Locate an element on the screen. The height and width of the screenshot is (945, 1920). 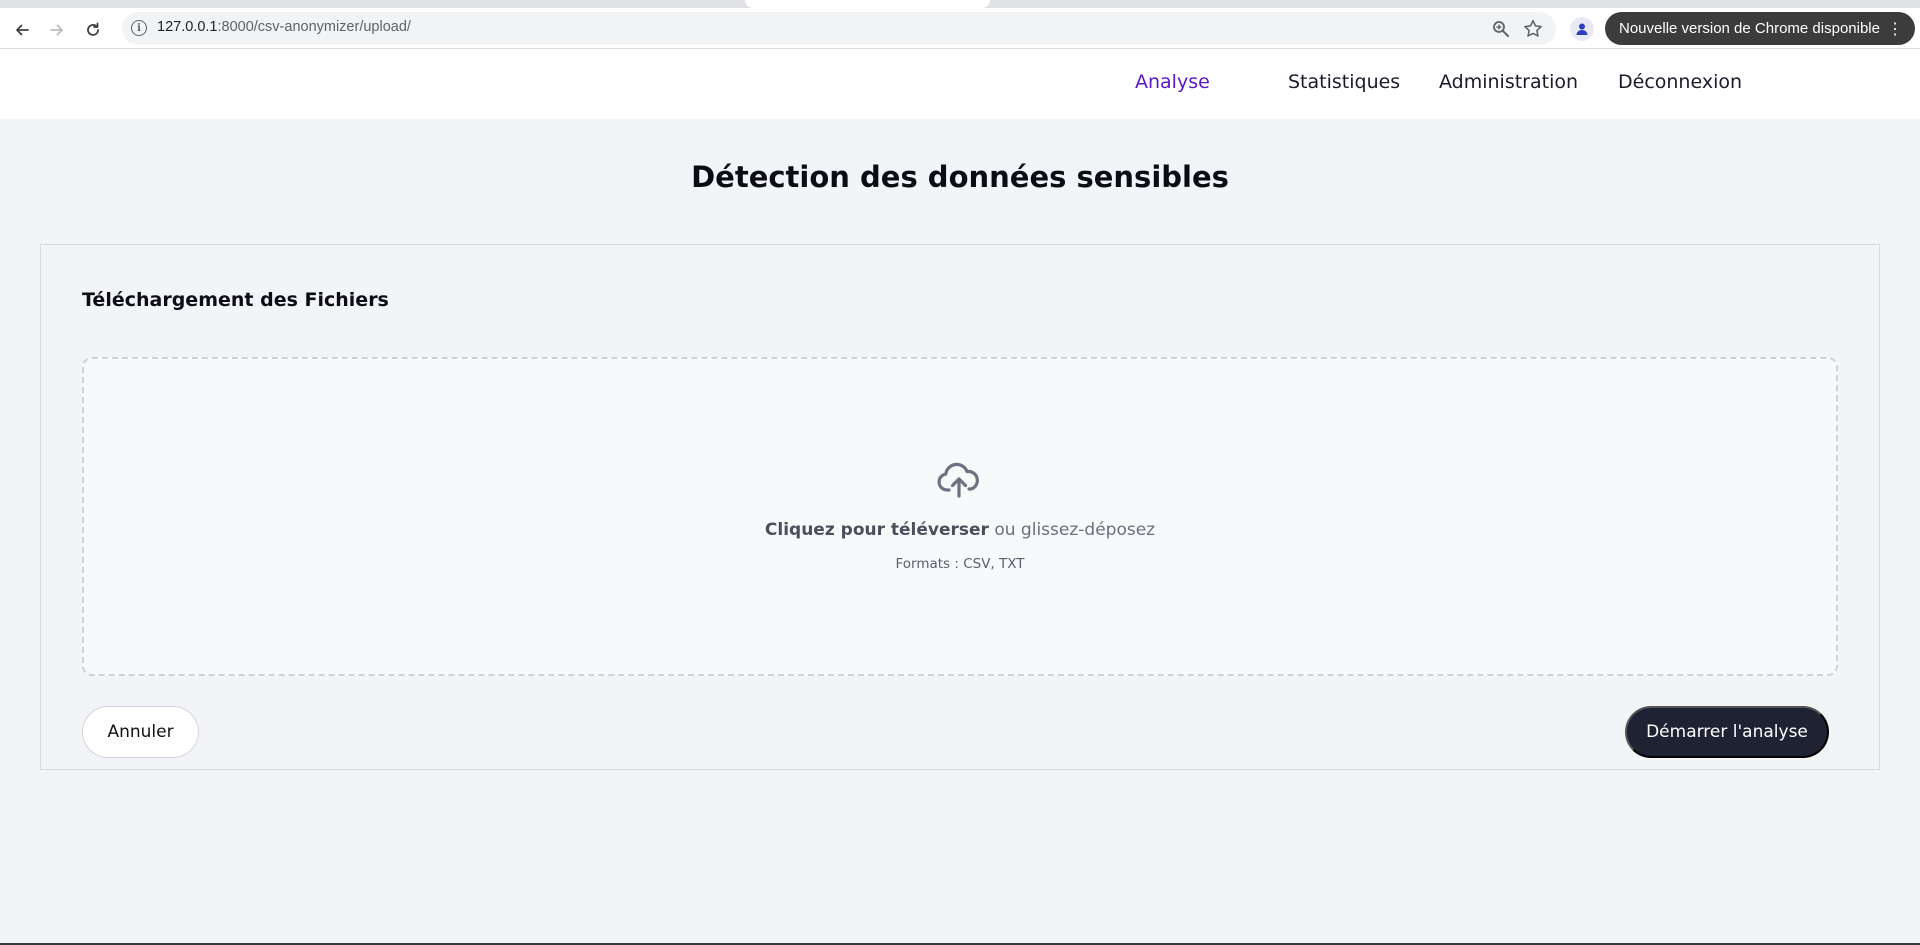
address-bar: i 127.0.0.1:8000/csv-anonymizer/upload/ is located at coordinates (839, 28).